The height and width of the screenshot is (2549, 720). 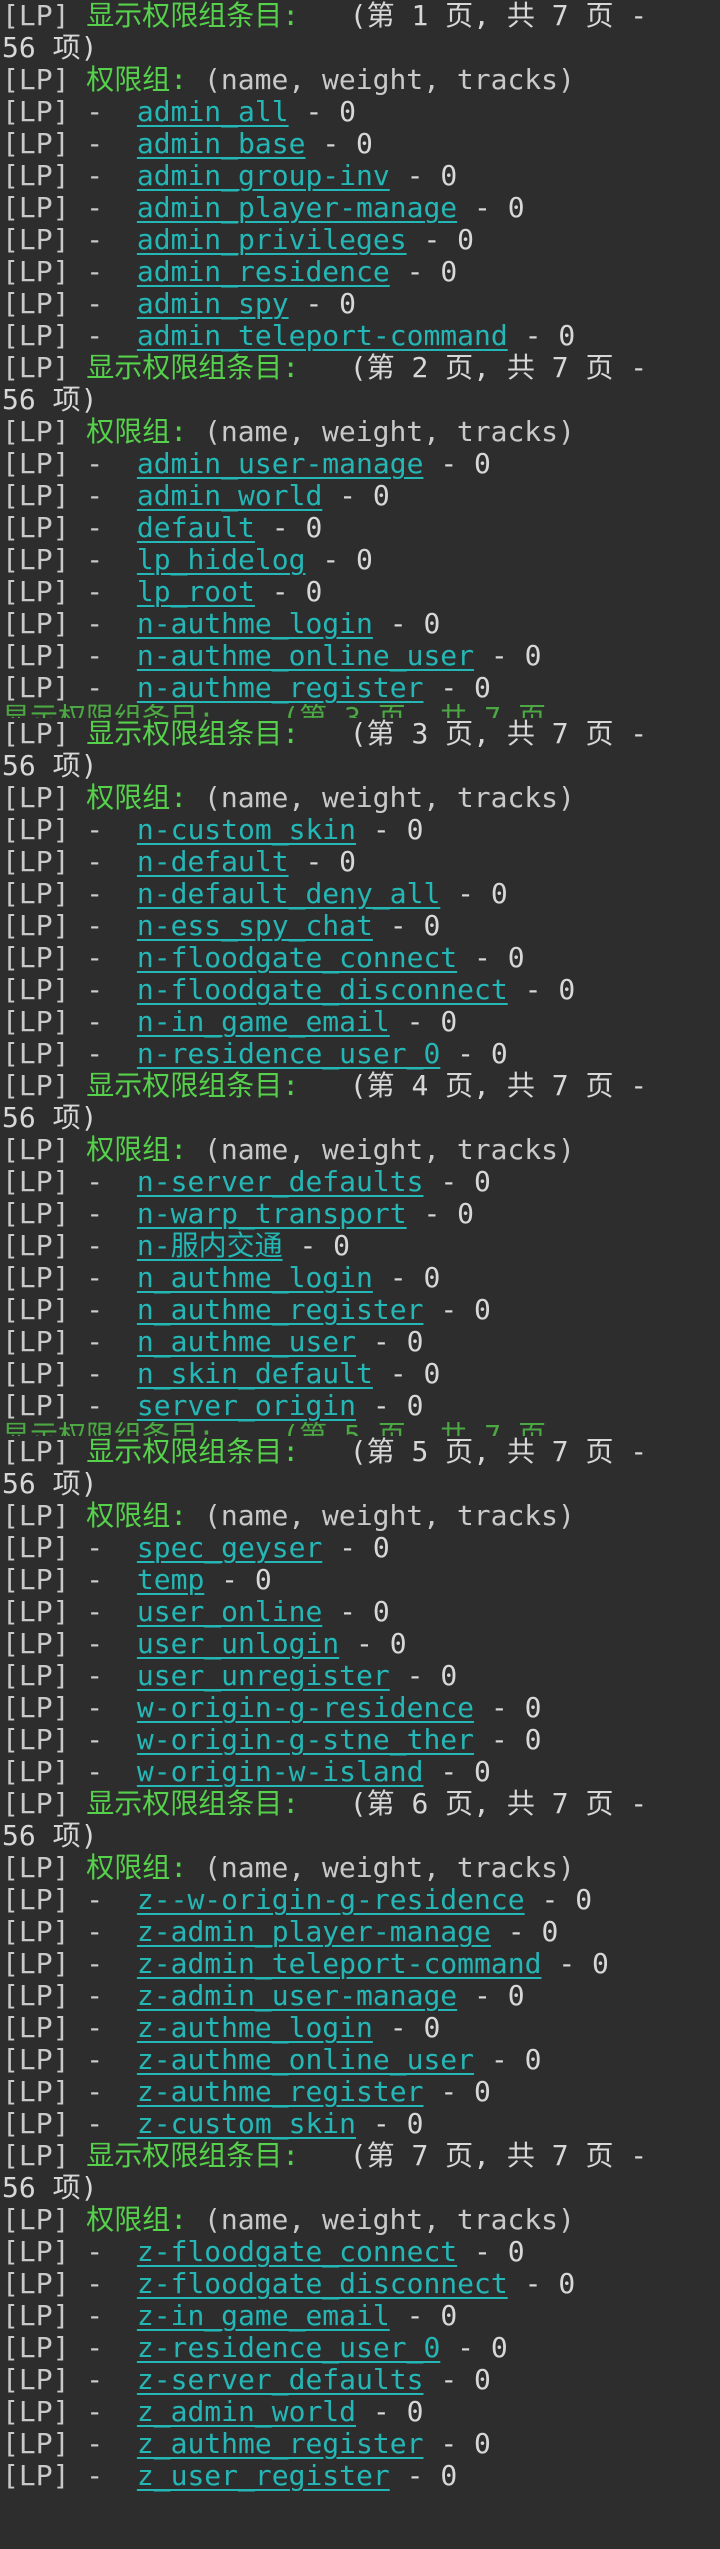 What do you see at coordinates (498, 734) in the screenshot?
I see `header-page: (第 3 页, 共 7 页 -` at bounding box center [498, 734].